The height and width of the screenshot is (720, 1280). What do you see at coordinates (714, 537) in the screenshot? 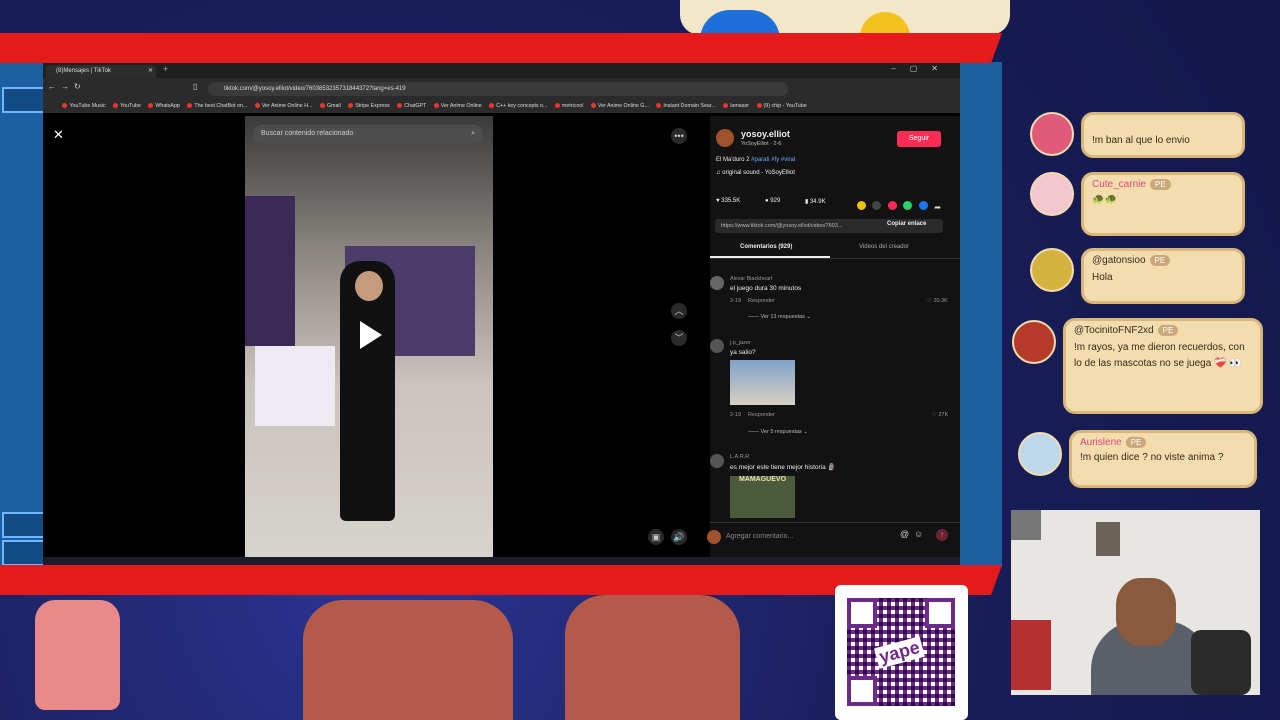
I see `my-avatar` at bounding box center [714, 537].